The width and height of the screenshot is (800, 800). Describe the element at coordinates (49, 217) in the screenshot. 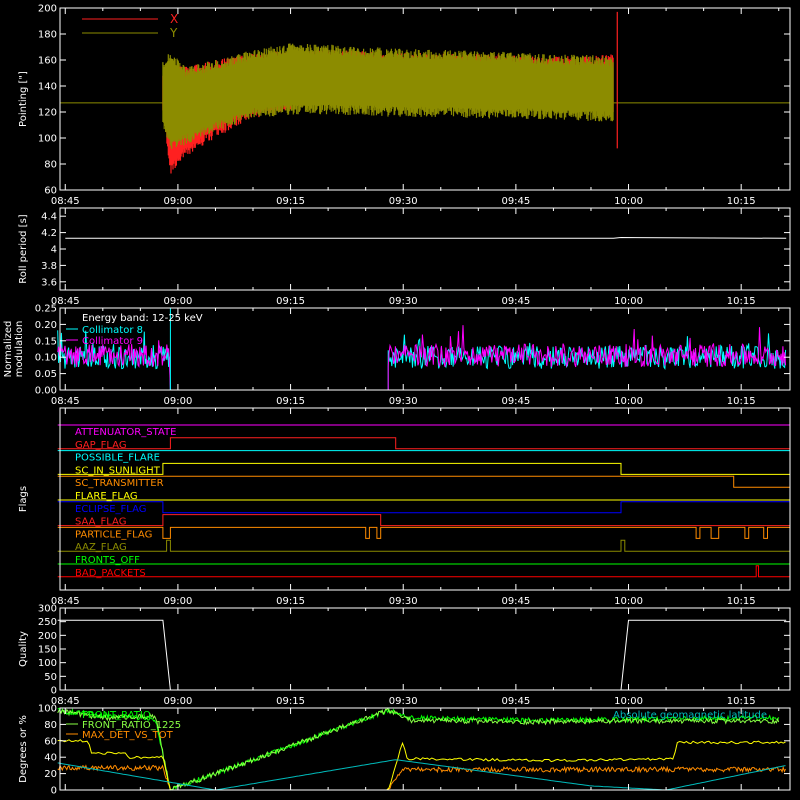

I see `y-tick-label: 4.4` at that location.